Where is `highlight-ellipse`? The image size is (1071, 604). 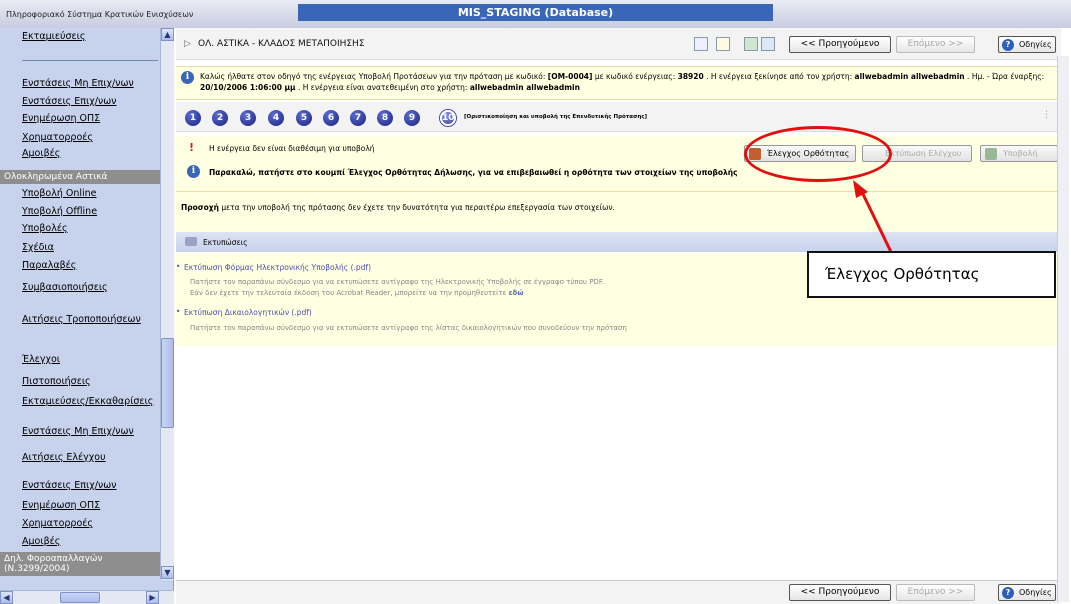
highlight-ellipse is located at coordinates (818, 154).